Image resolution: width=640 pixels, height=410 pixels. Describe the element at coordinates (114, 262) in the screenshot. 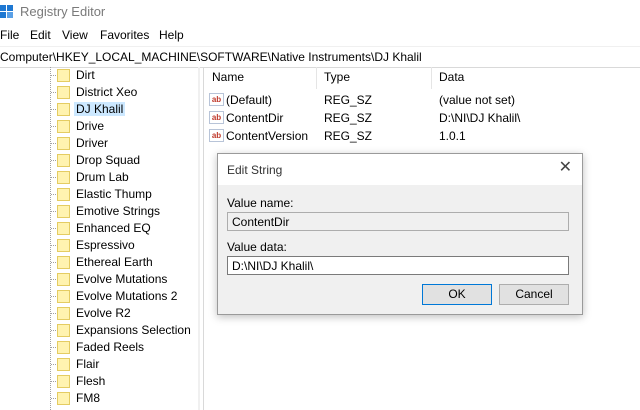

I see `tree-item-label: Ethereal Earth` at that location.